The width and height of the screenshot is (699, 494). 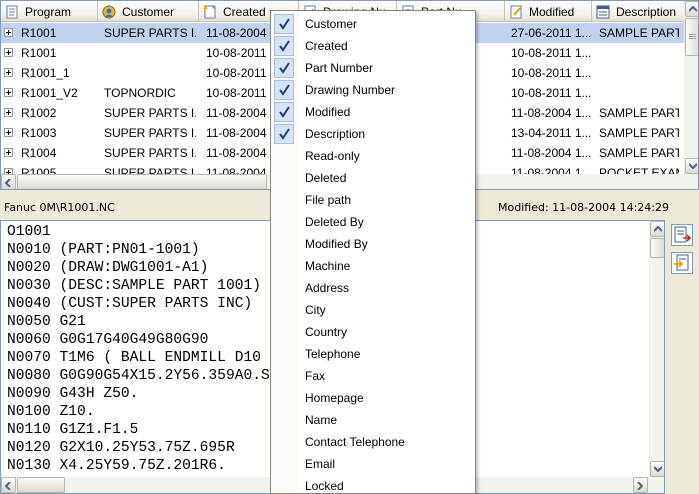 What do you see at coordinates (373, 156) in the screenshot?
I see `menu-item-read-only: Read-only` at bounding box center [373, 156].